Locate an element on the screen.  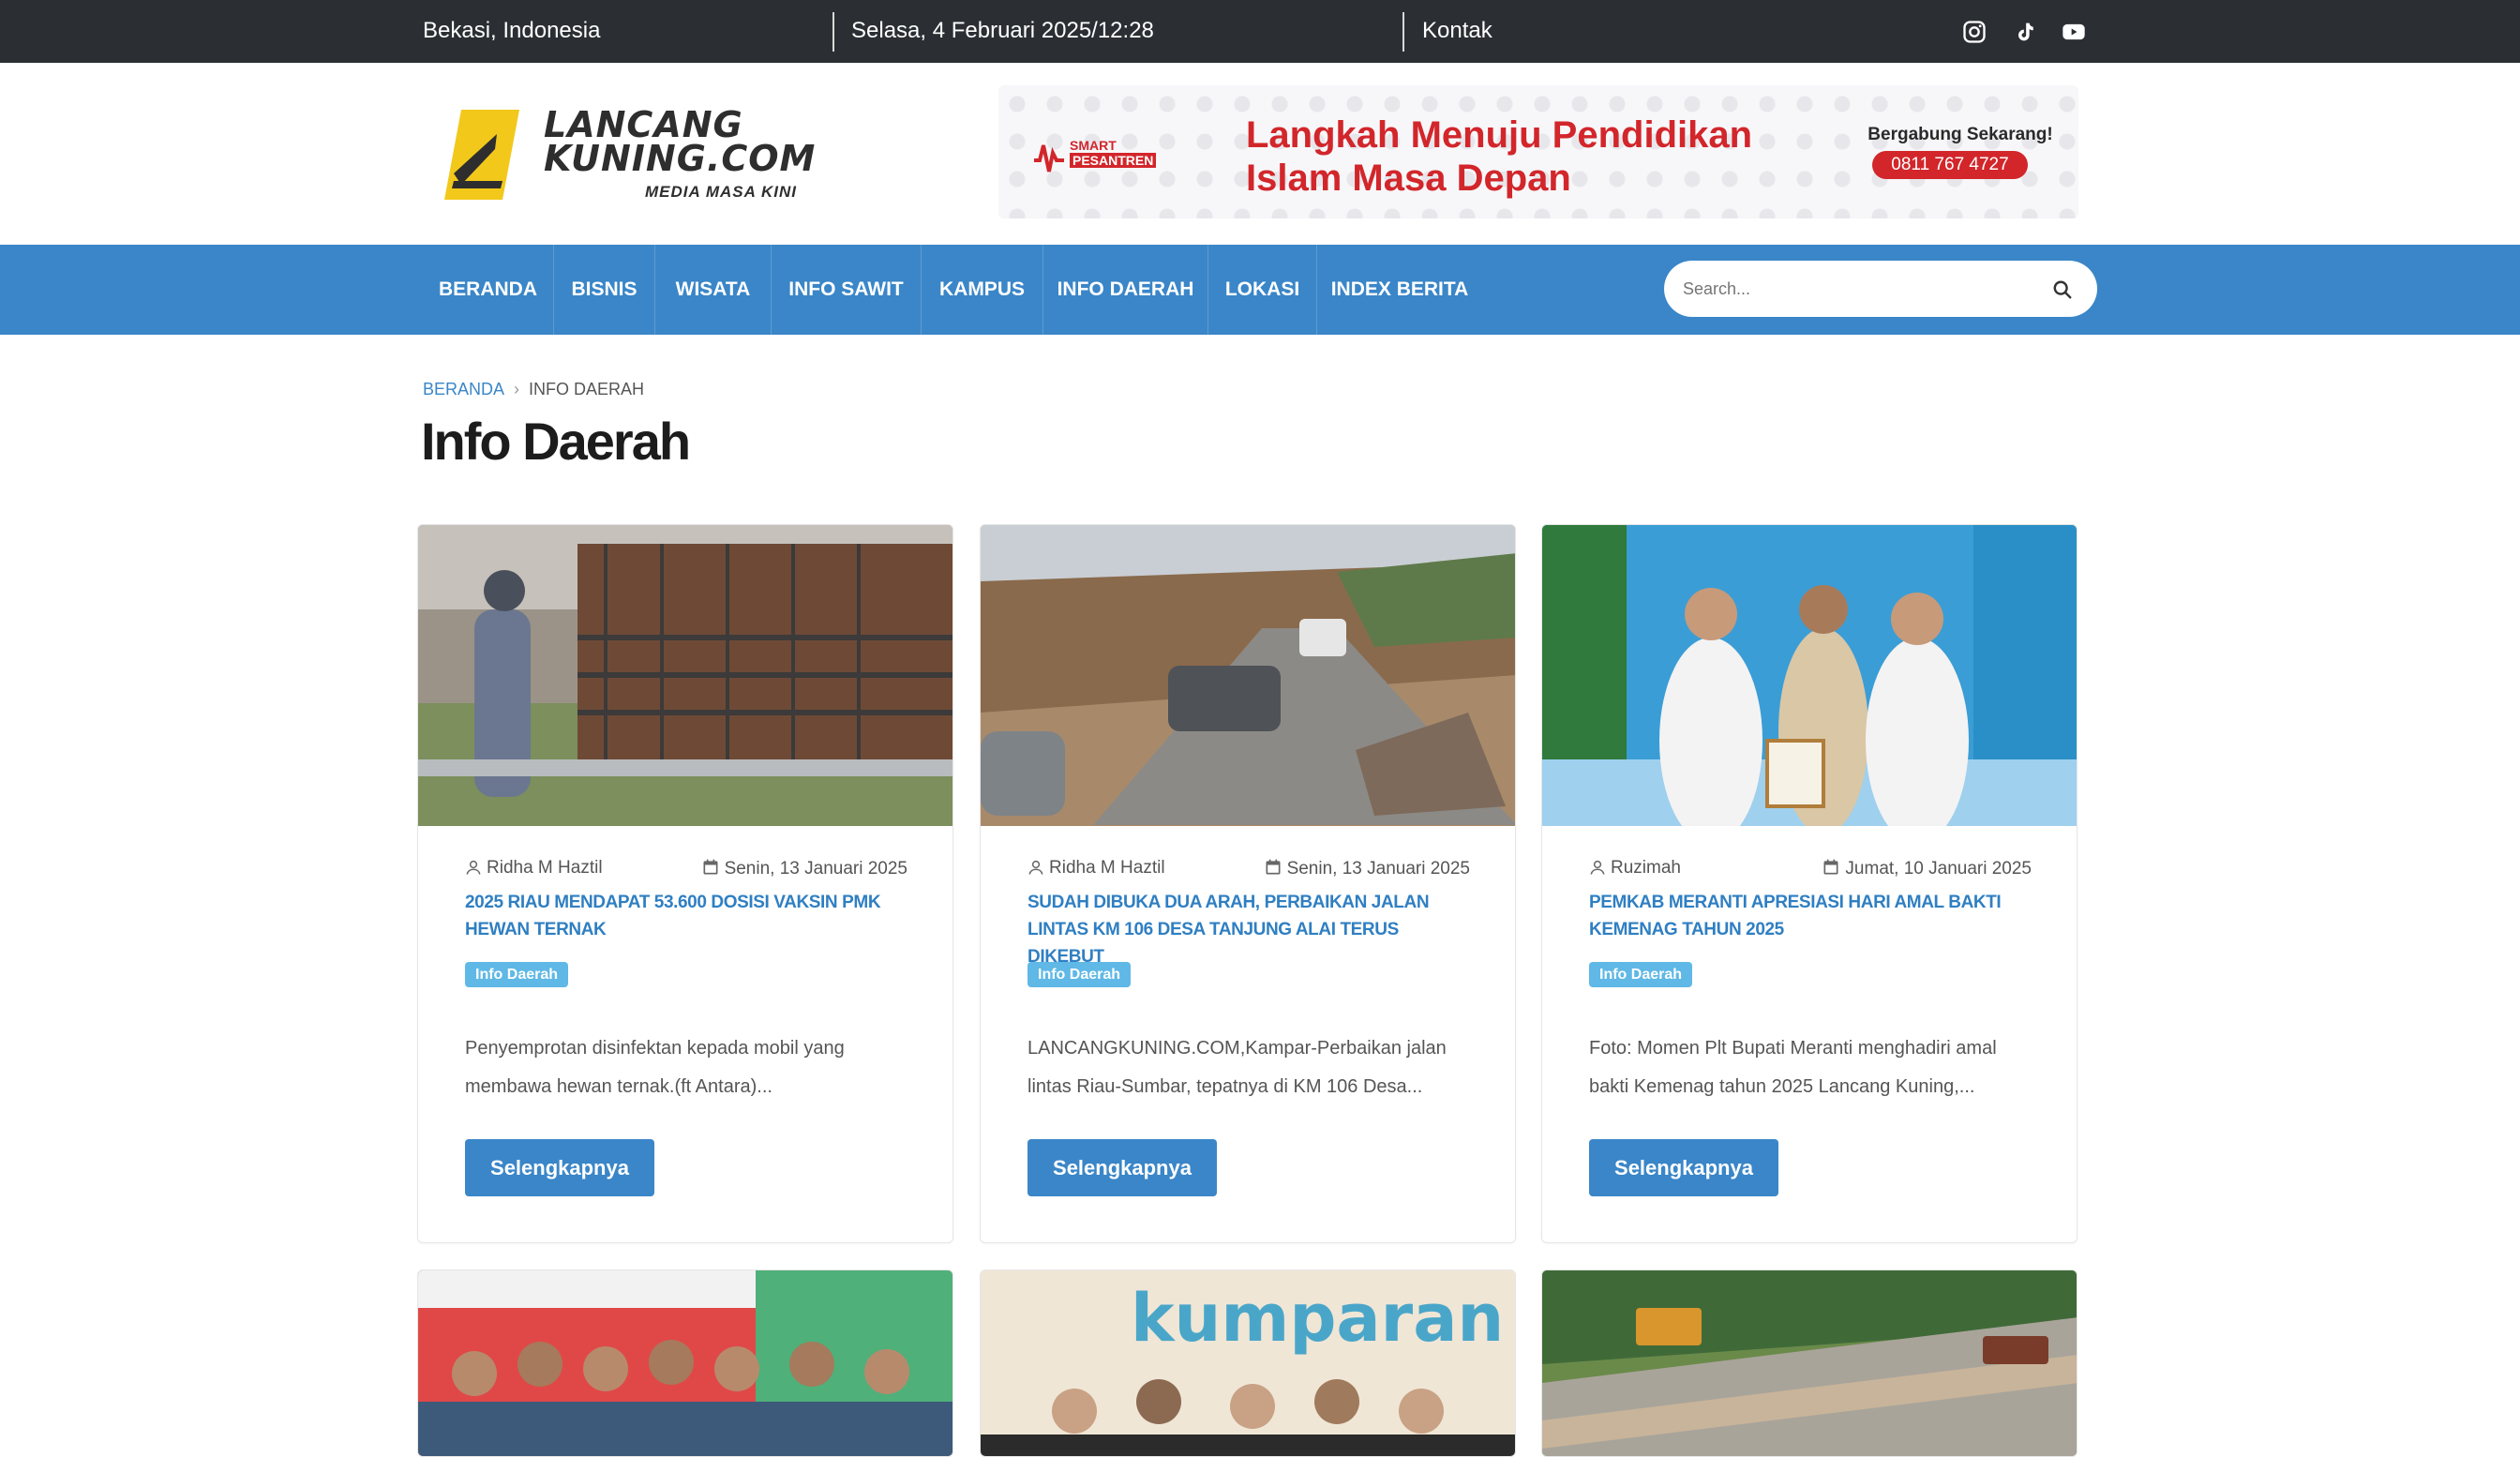
banner-cta-text: Bergabung Sekarang! is located at coordinates (1960, 135).